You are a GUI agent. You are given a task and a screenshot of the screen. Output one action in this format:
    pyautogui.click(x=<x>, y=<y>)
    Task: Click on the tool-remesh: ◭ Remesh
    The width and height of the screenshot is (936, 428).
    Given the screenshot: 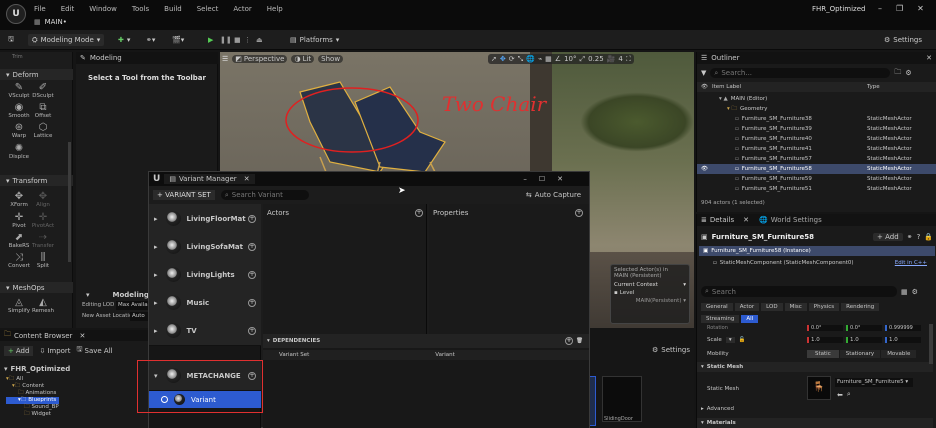 What is the action you would take?
    pyautogui.click(x=43, y=305)
    